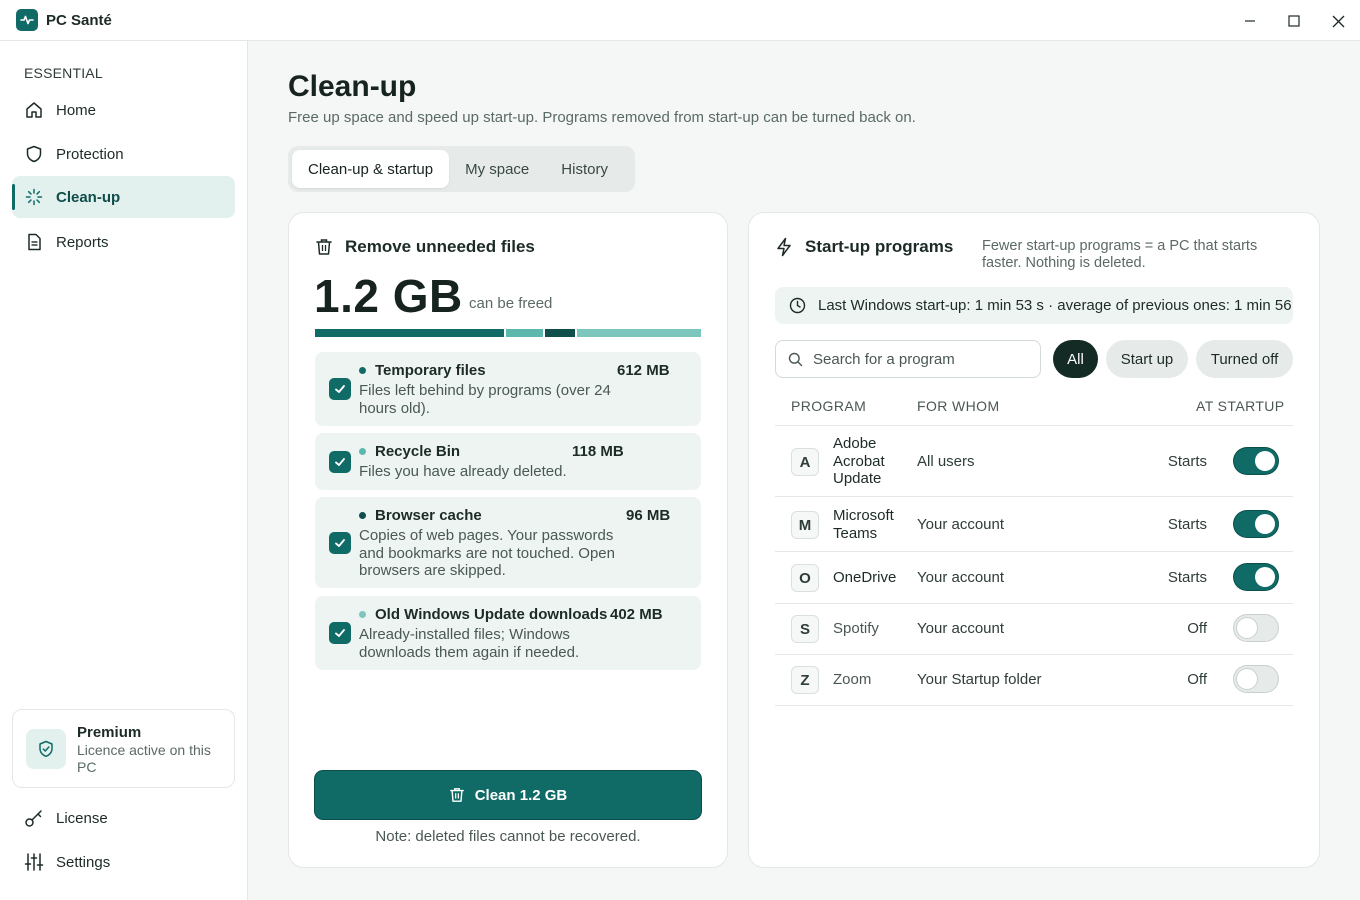  I want to click on sidebar-item-reports: Reports, so click(123, 242).